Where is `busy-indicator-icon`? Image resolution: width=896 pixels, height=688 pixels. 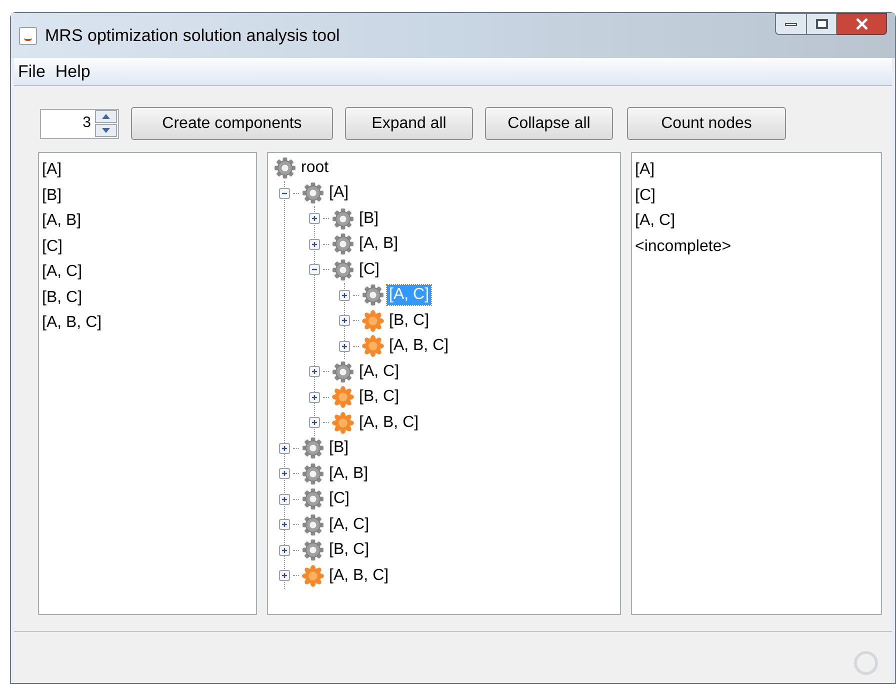
busy-indicator-icon is located at coordinates (866, 663).